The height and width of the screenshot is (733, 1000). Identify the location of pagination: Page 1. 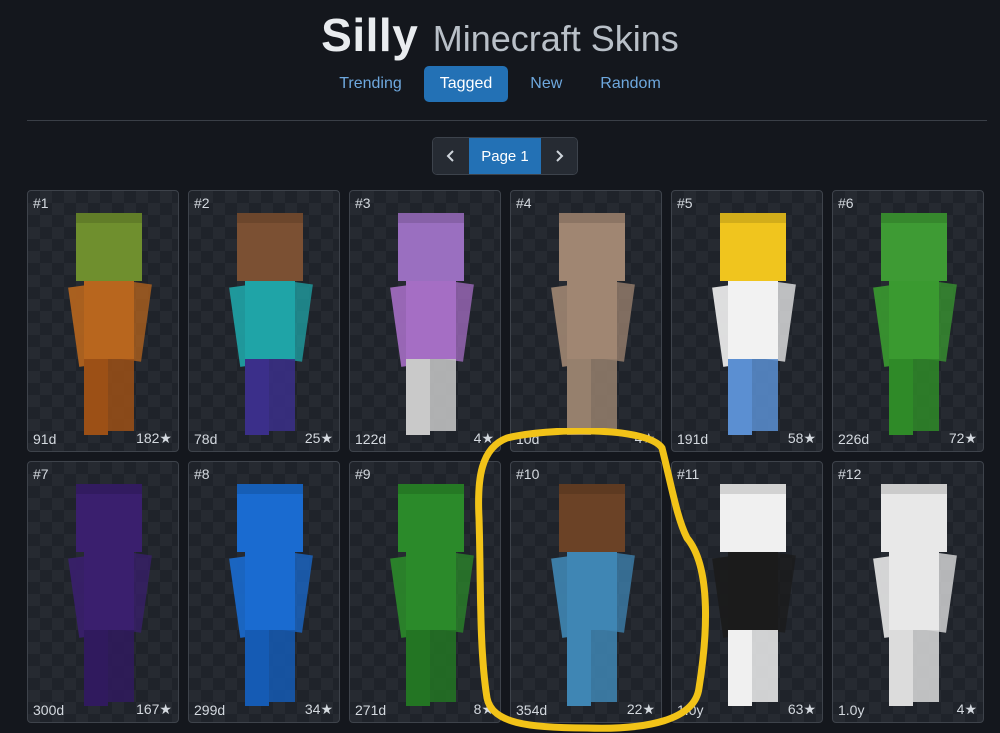
(505, 156).